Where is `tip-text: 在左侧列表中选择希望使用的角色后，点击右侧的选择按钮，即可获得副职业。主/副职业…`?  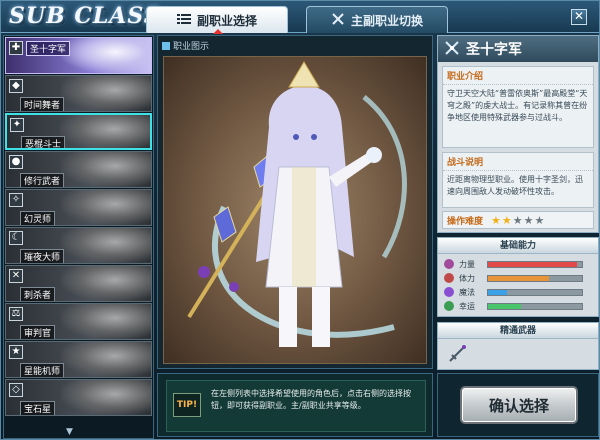
tip-text: 在左侧列表中选择希望使用的角色后，点击右侧的选择按钮，即可获得副职业。主/副职业… is located at coordinates (311, 399).